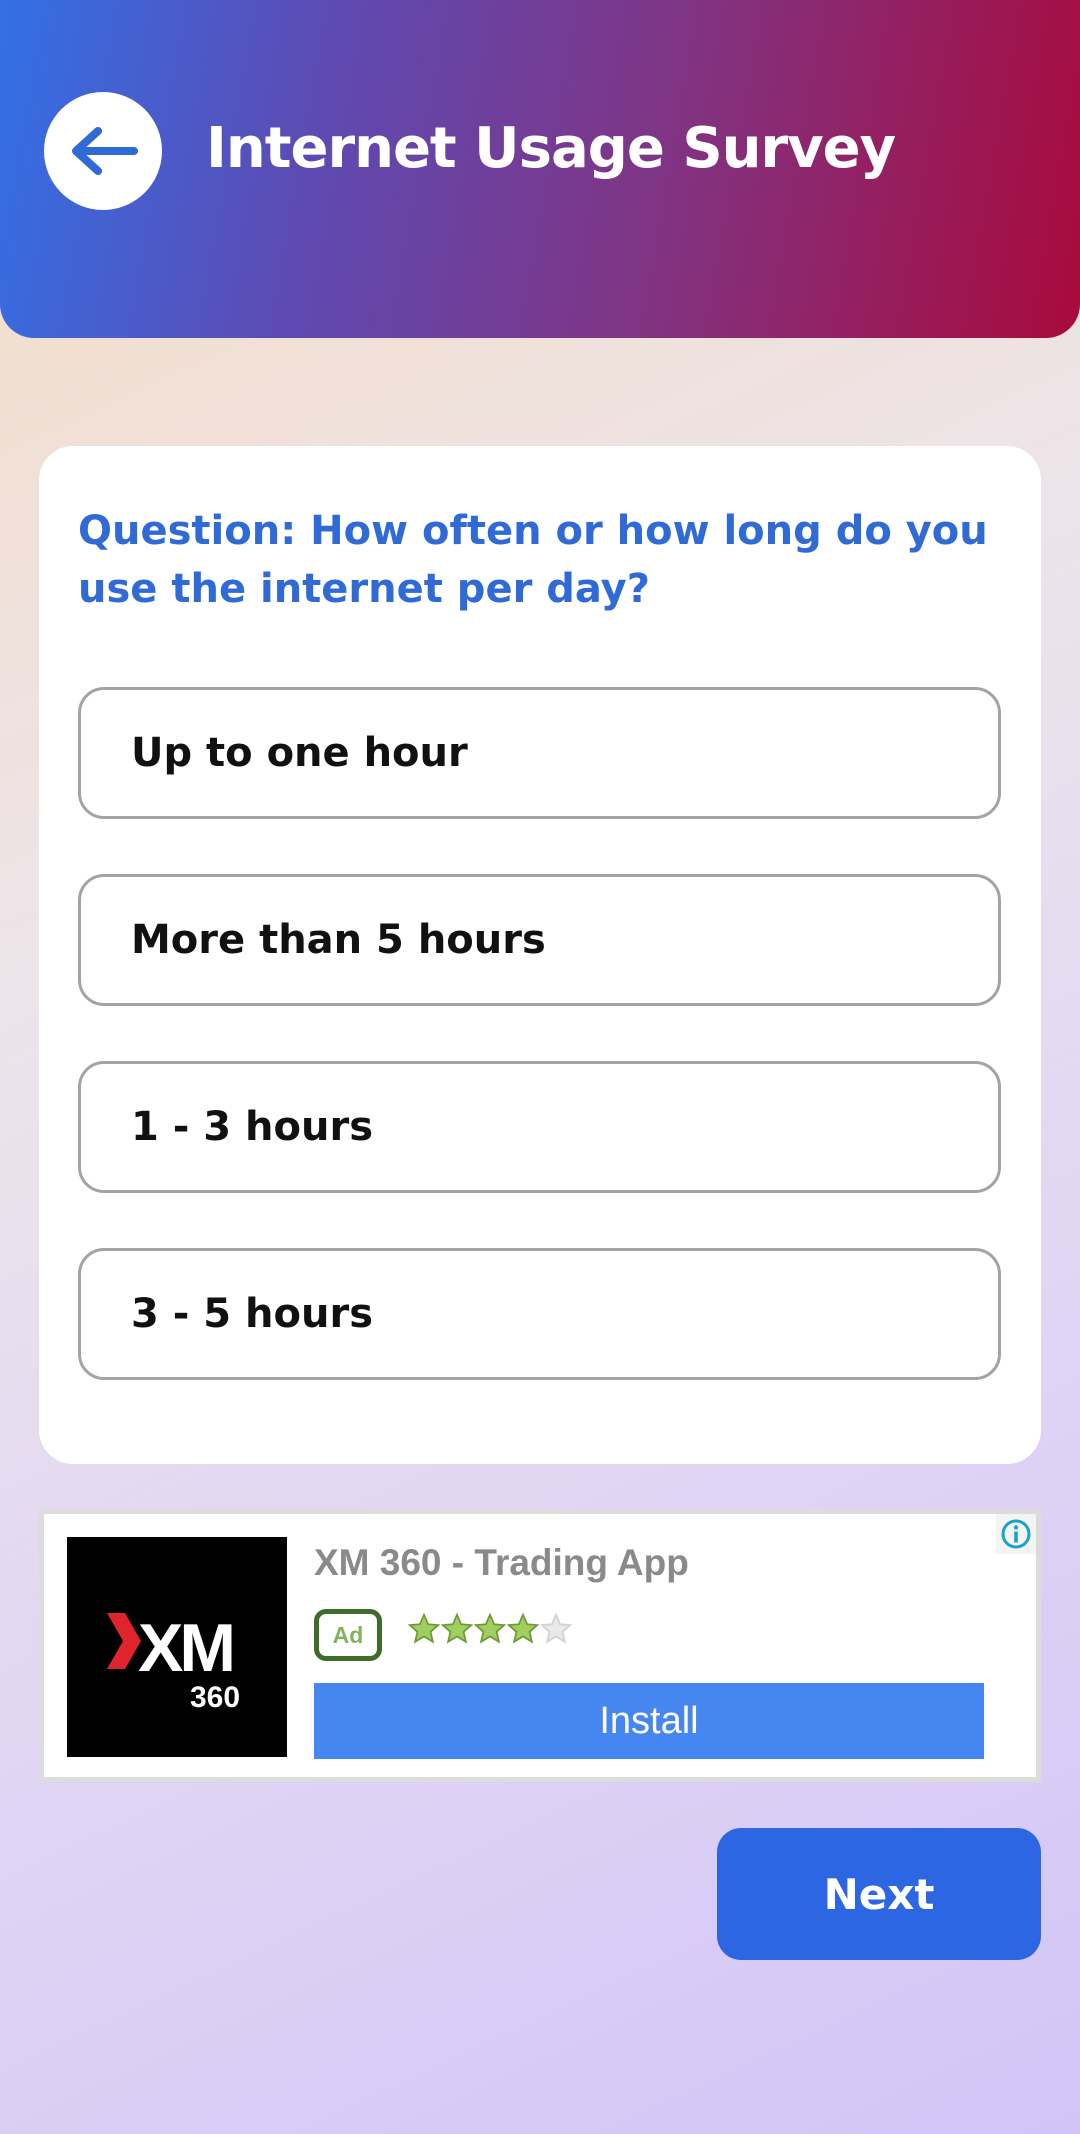  I want to click on next-button: Next, so click(879, 1894).